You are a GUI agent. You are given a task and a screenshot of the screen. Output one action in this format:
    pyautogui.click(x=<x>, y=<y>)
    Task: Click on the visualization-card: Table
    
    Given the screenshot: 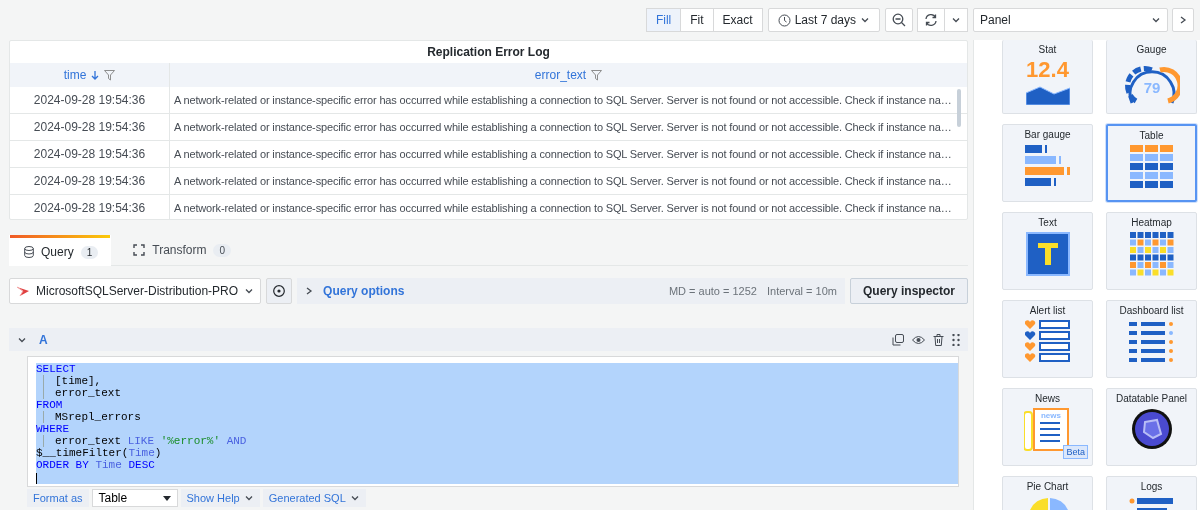 What is the action you would take?
    pyautogui.click(x=1151, y=163)
    